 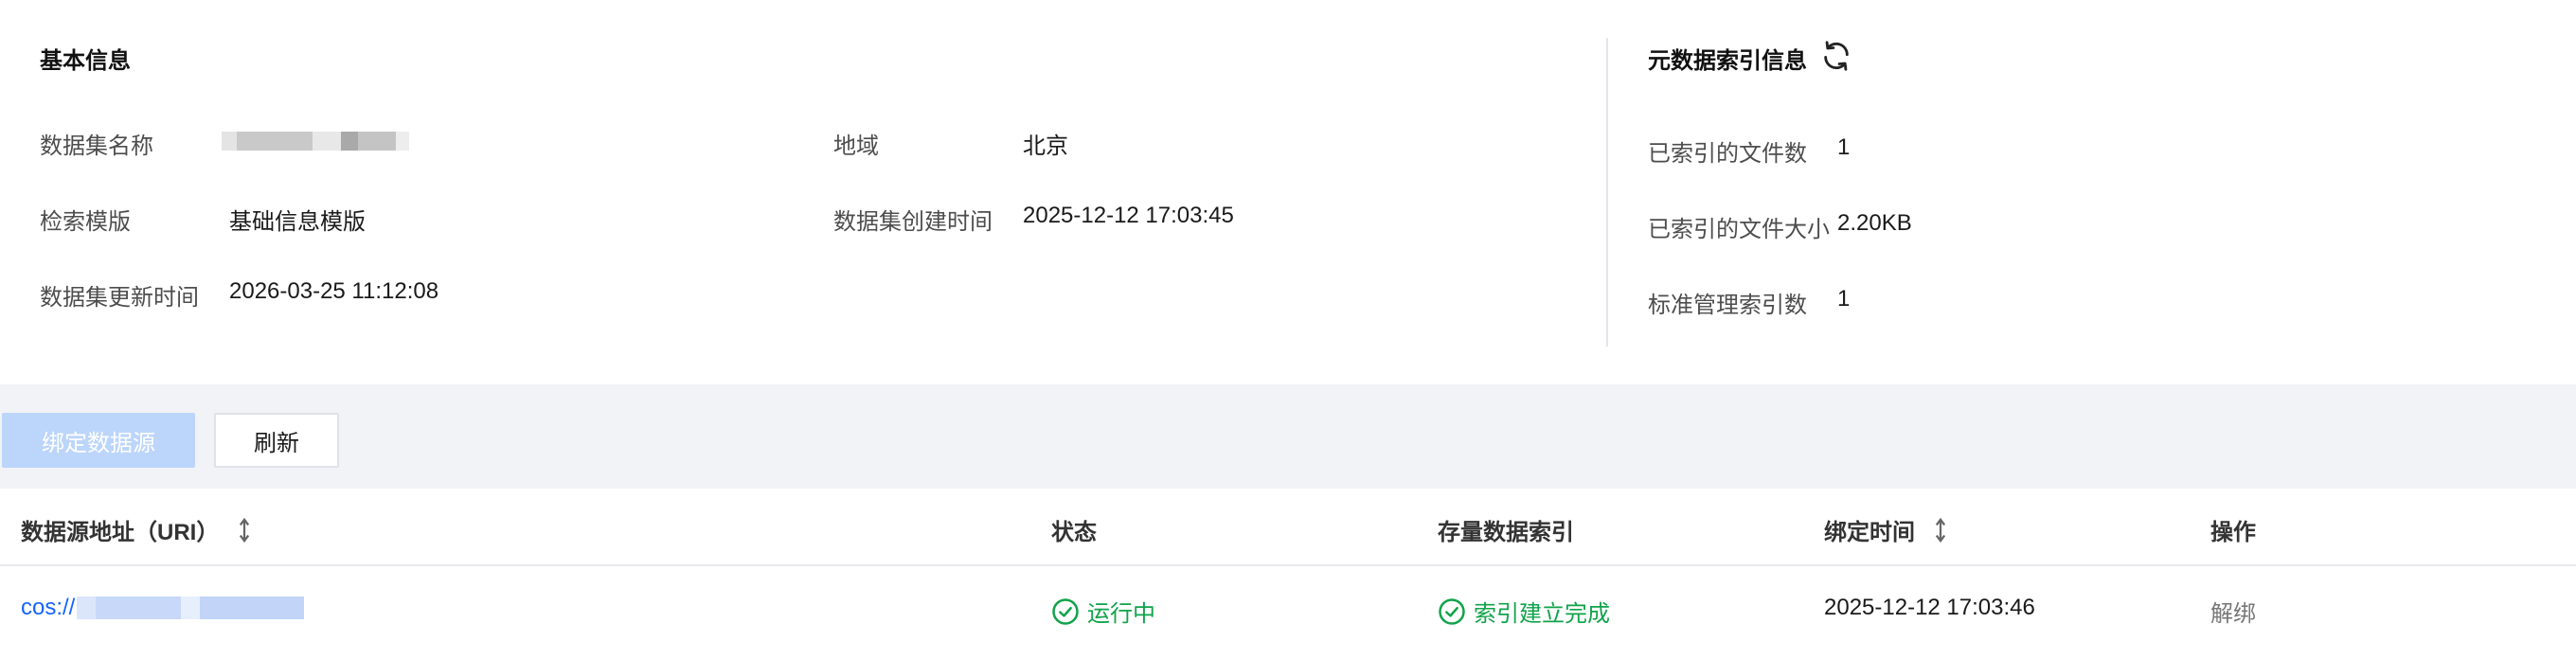 I want to click on created-time-value: 2025-12-12 17:03:45, so click(x=1128, y=215).